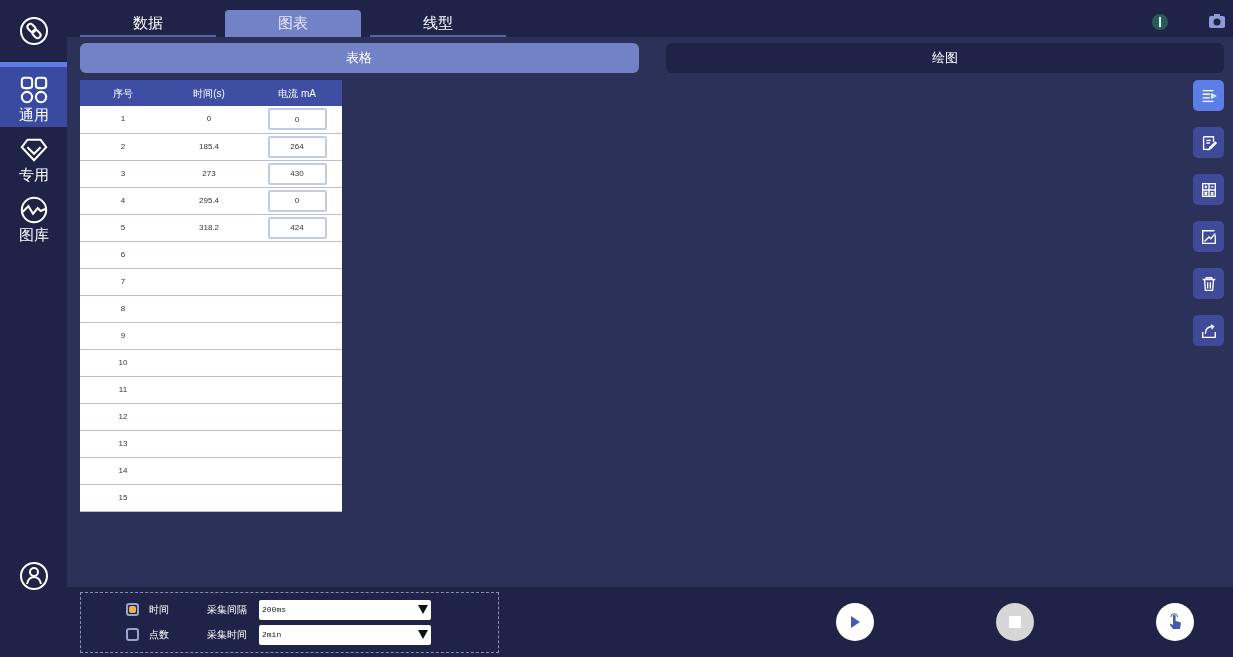 The width and height of the screenshot is (1233, 657). I want to click on radio-label: 点数, so click(159, 635).